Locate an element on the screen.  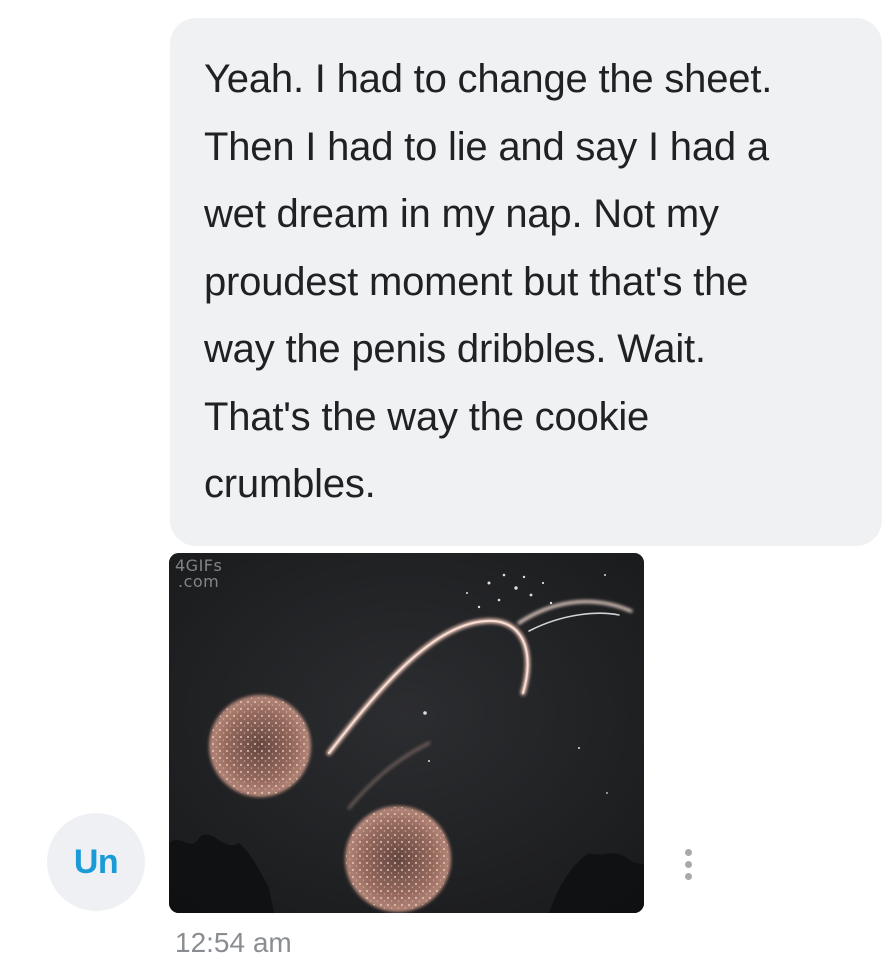
avatar-initials: Un is located at coordinates (96, 861).